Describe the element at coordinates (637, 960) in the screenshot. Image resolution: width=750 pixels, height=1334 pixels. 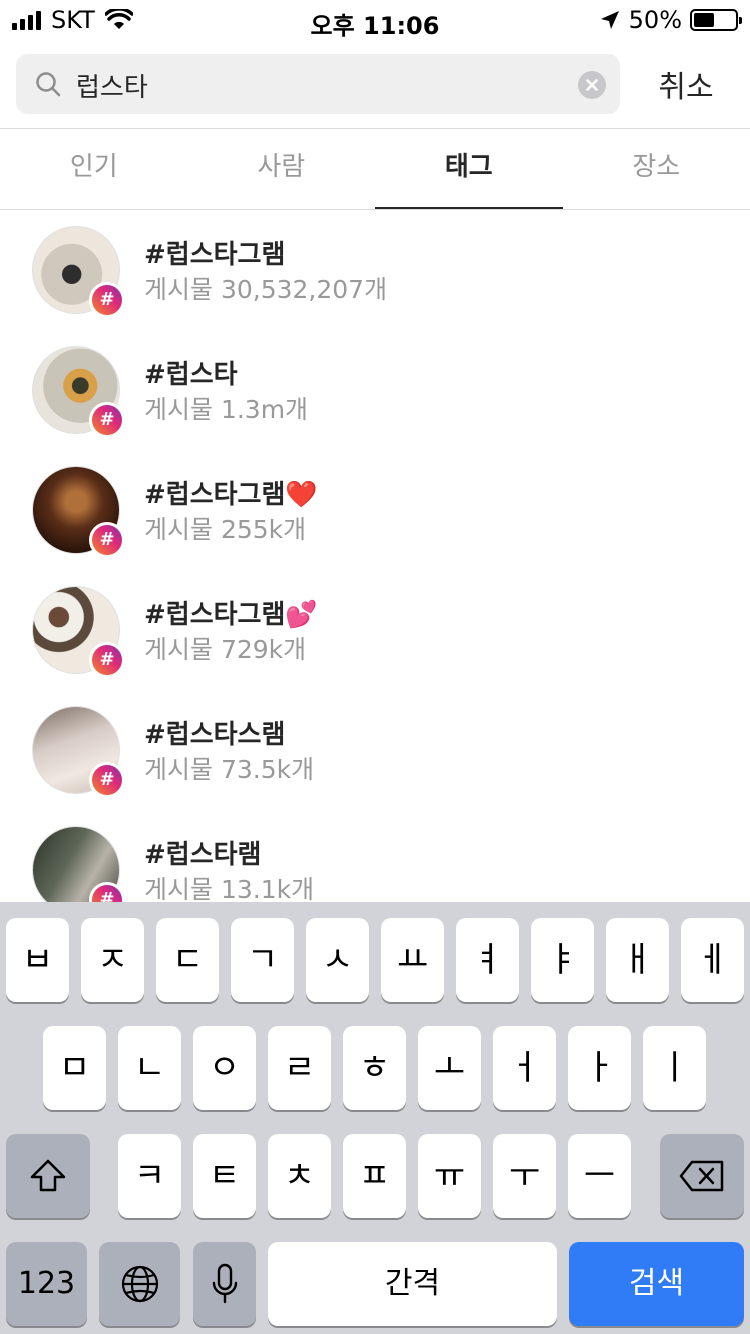
I see `key: ㅐ` at that location.